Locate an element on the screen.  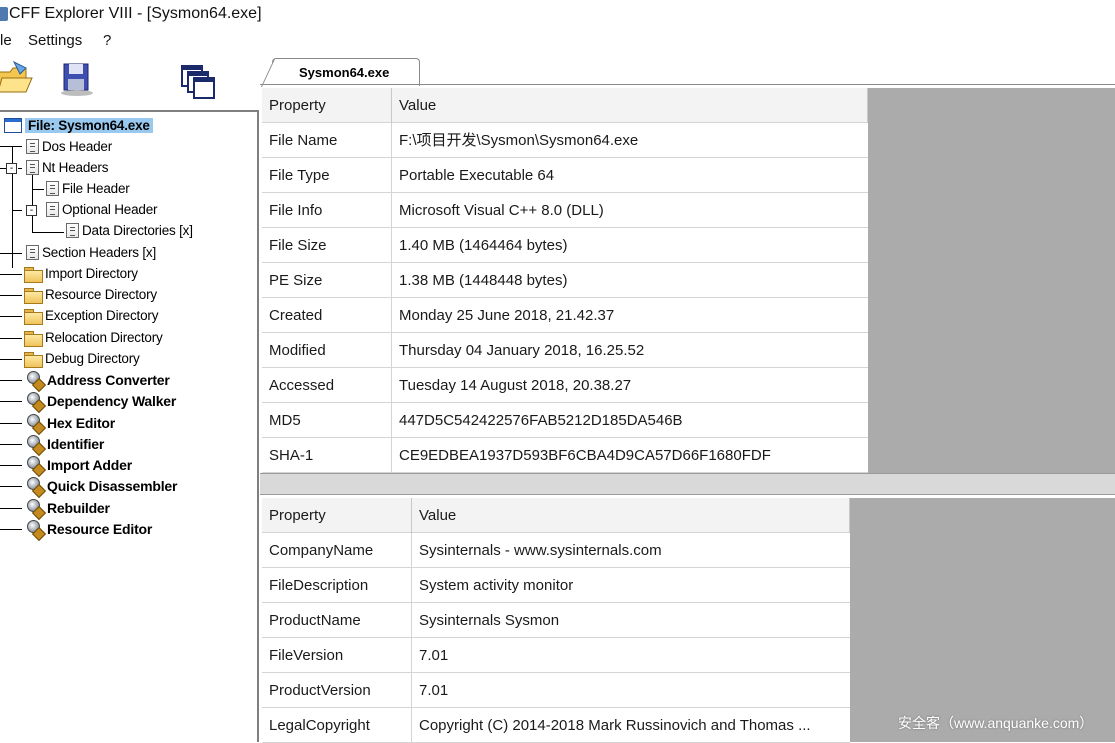
property-cell: Modified is located at coordinates (327, 350).